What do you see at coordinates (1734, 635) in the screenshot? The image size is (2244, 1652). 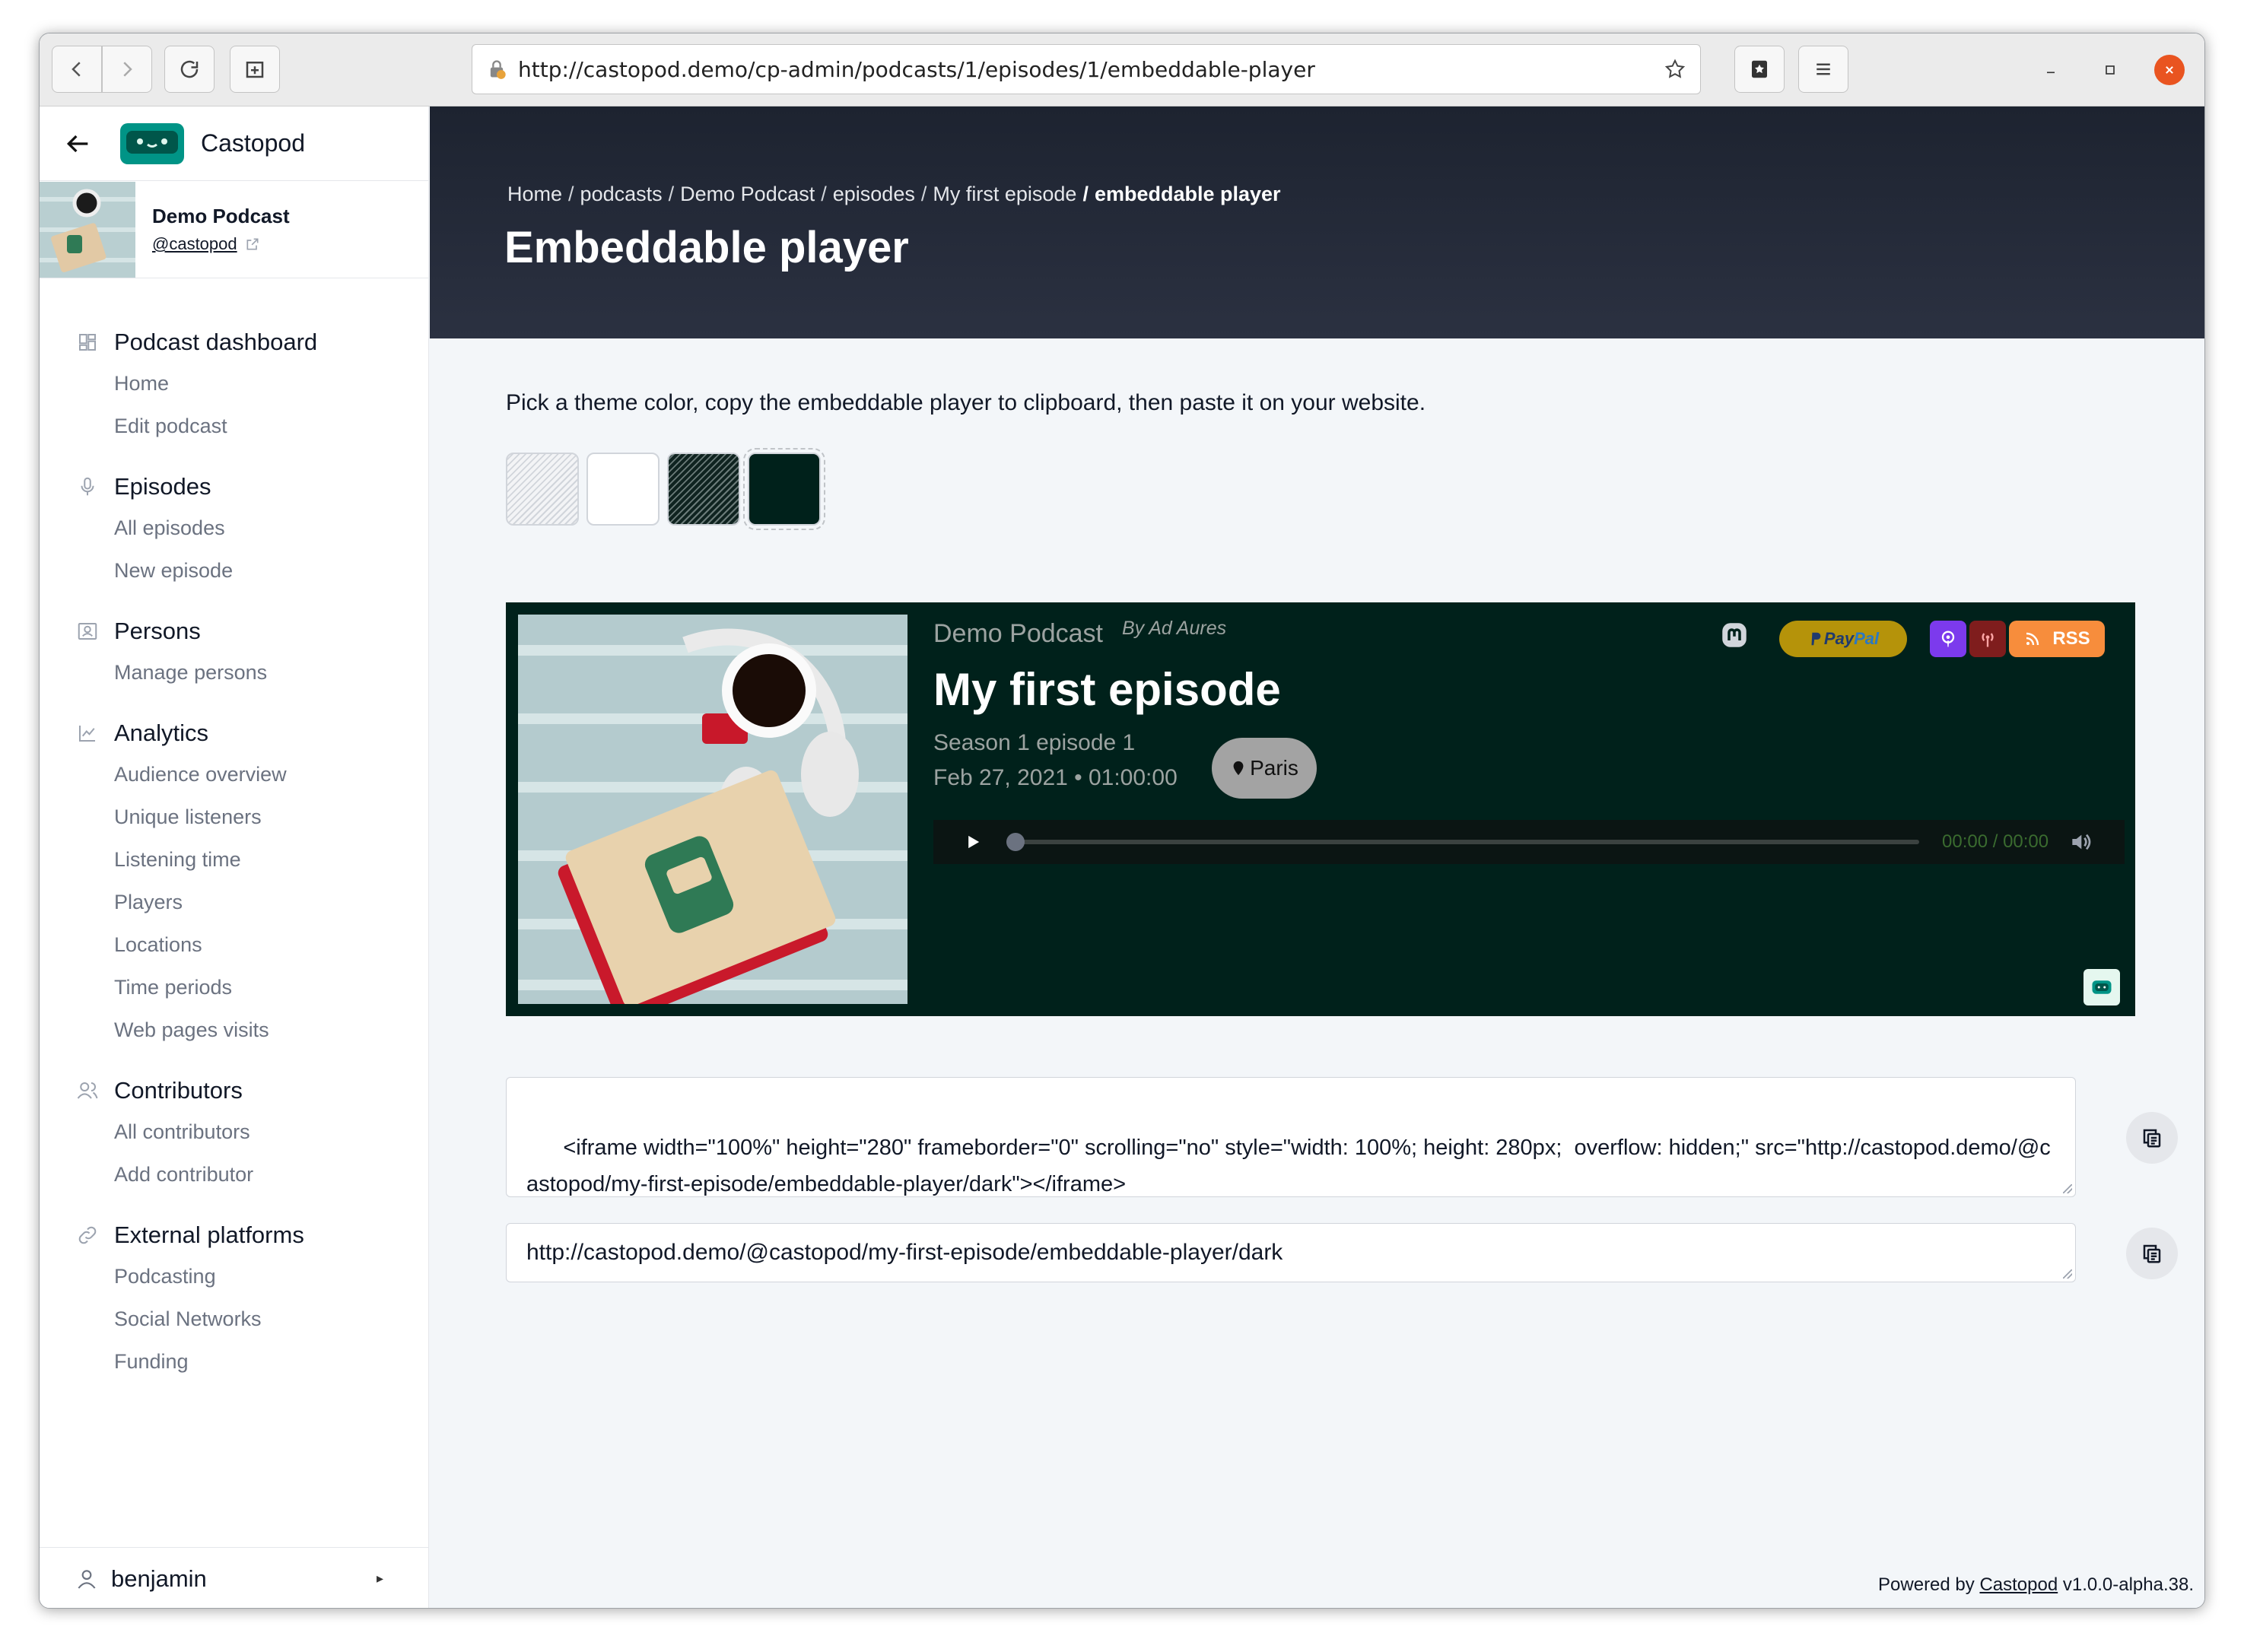 I see `mastodon-icon` at bounding box center [1734, 635].